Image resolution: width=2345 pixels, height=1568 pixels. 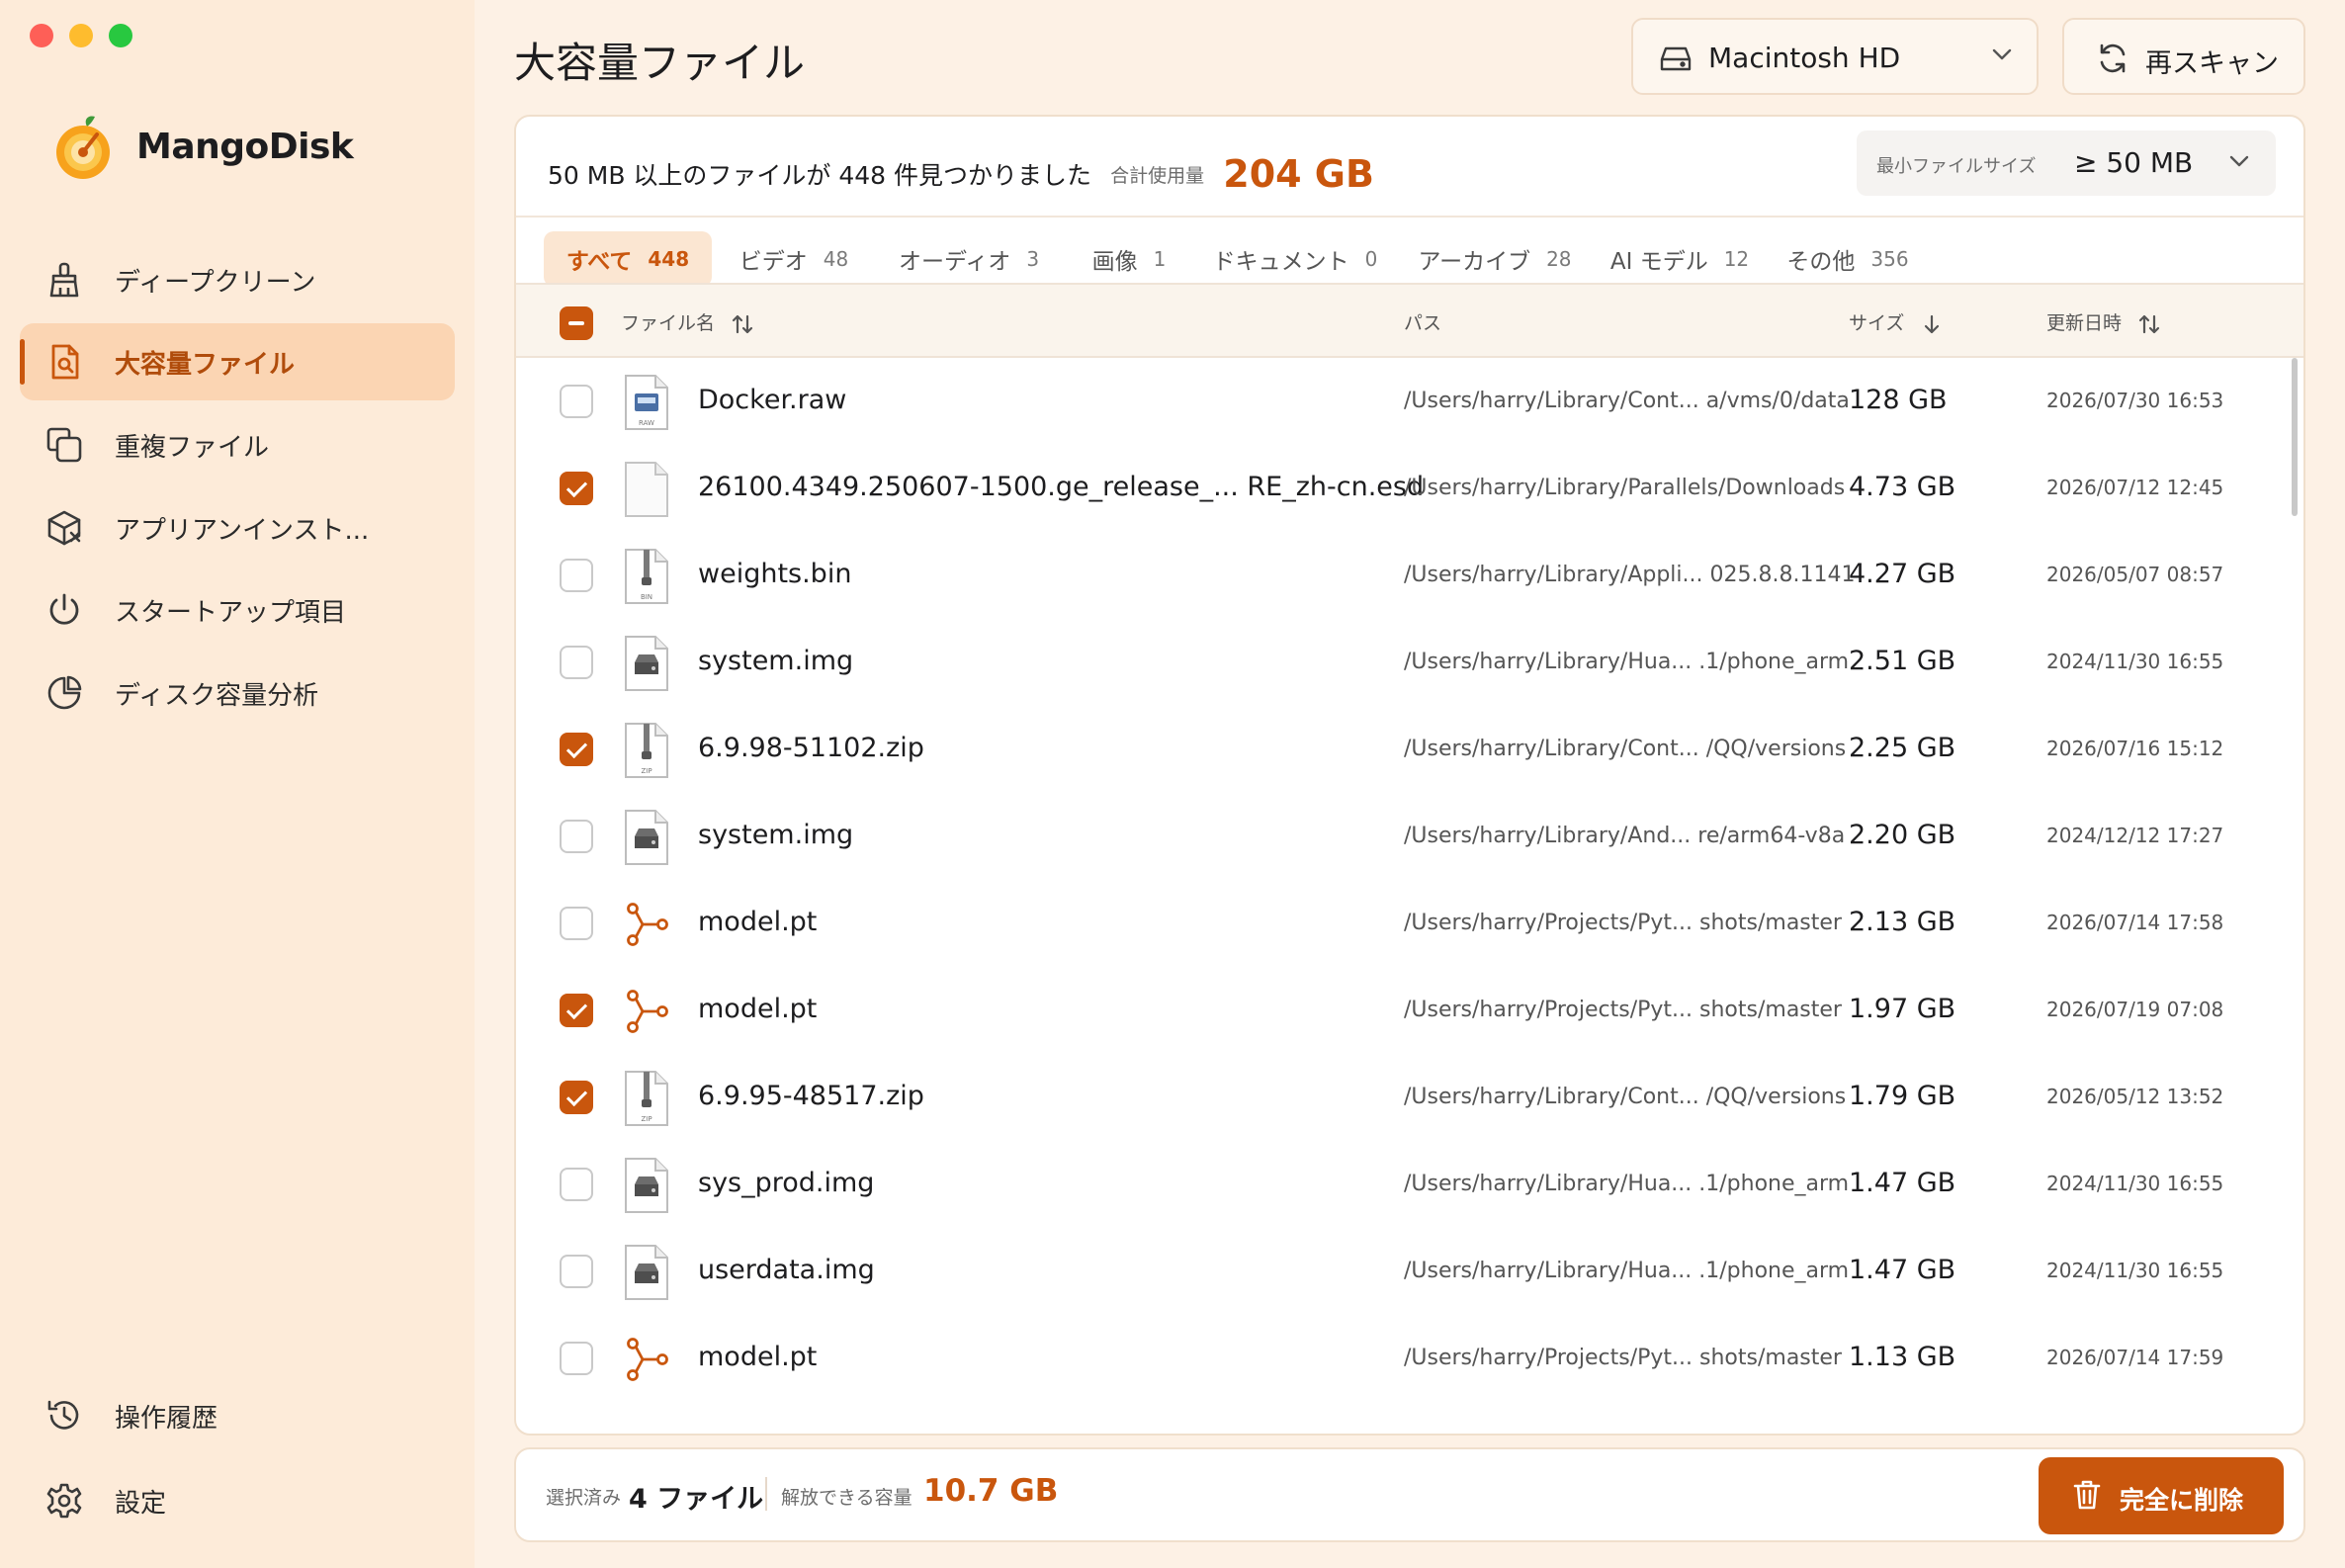 I want to click on window-zoom-button, so click(x=120, y=35).